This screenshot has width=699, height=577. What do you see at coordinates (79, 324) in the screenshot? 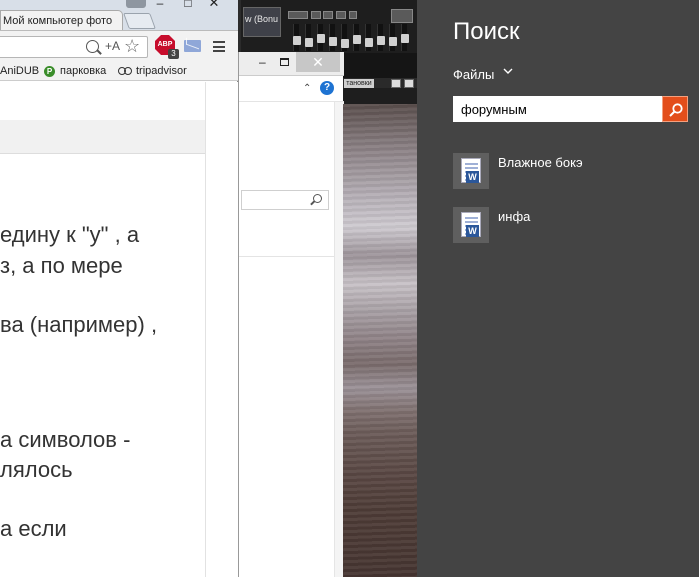
I see `page-text-line: ва (например) ,` at bounding box center [79, 324].